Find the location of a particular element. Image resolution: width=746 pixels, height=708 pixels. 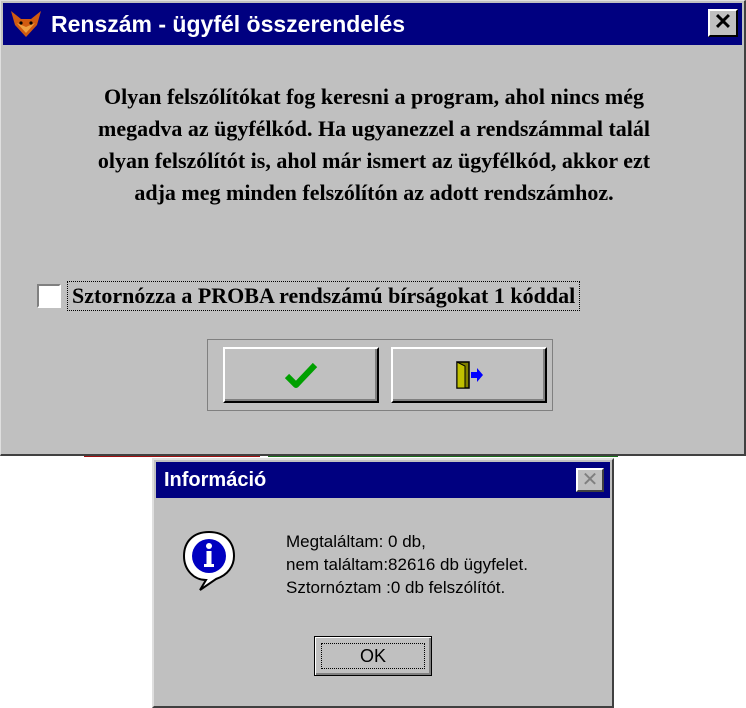

fox-app-icon is located at coordinates (26, 24).